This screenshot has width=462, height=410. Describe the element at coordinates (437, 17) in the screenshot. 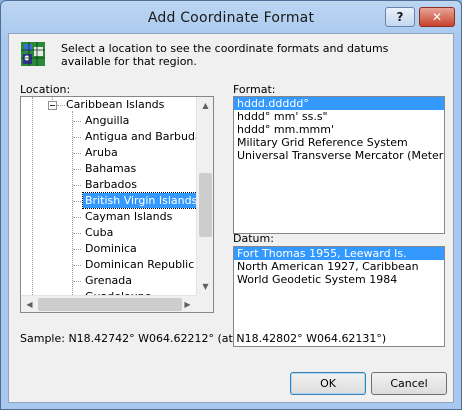

I see `close-button: ✕` at that location.